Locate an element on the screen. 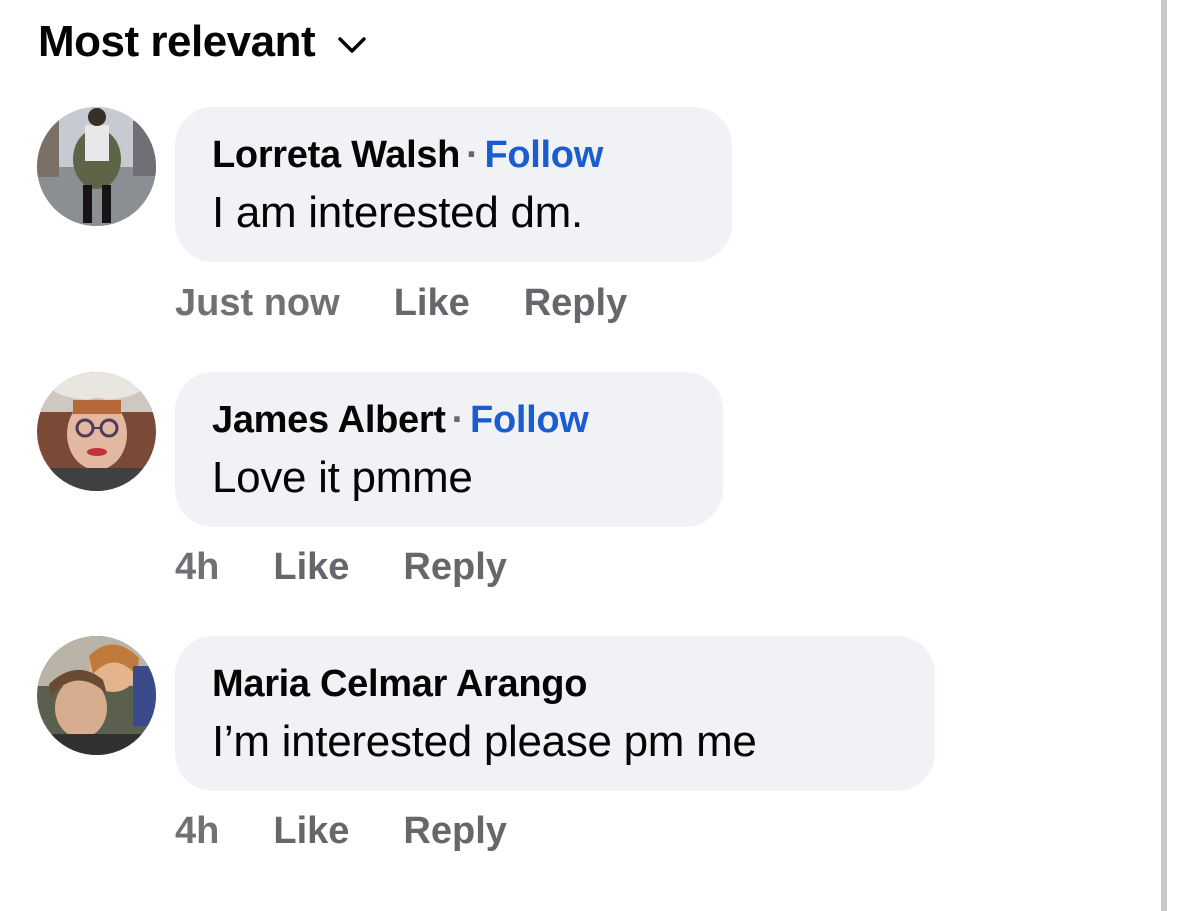 The height and width of the screenshot is (911, 1179). comment-text: Love it pmme is located at coordinates (342, 477).